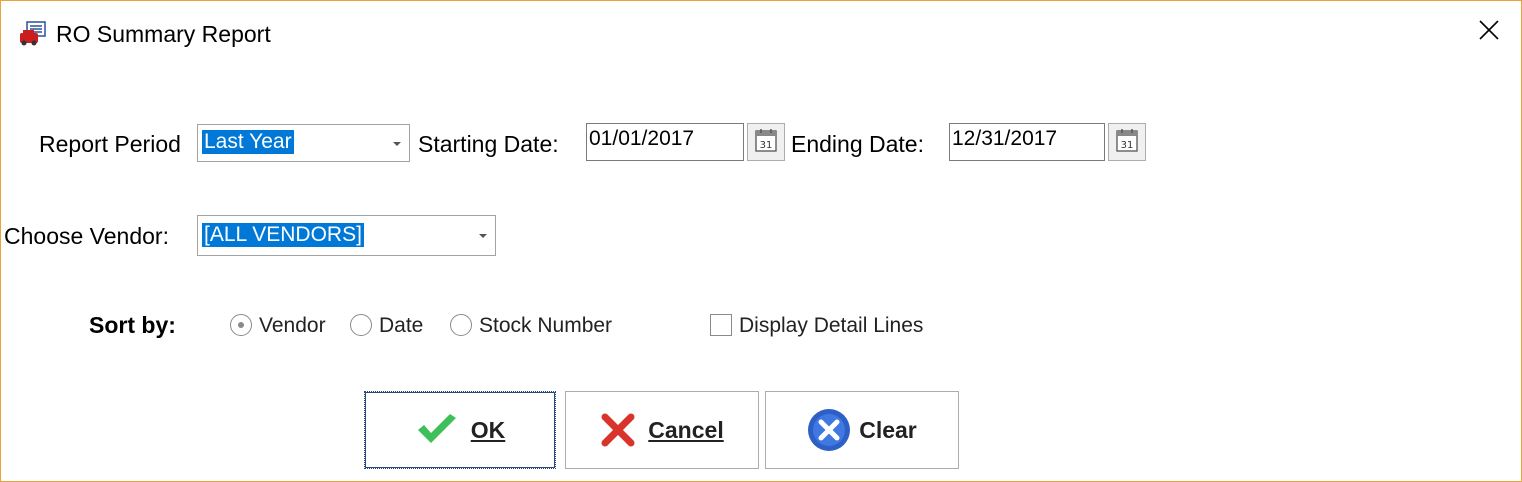 This screenshot has height=482, width=1522. What do you see at coordinates (132, 325) in the screenshot?
I see `sort-by-label: Sort by:` at bounding box center [132, 325].